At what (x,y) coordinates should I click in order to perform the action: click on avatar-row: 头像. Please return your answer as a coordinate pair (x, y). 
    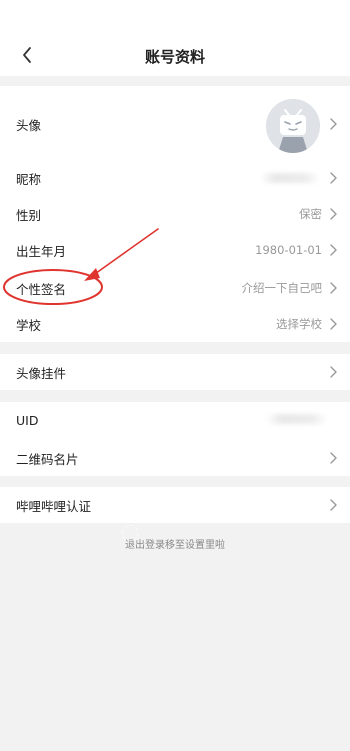
    Looking at the image, I should click on (175, 124).